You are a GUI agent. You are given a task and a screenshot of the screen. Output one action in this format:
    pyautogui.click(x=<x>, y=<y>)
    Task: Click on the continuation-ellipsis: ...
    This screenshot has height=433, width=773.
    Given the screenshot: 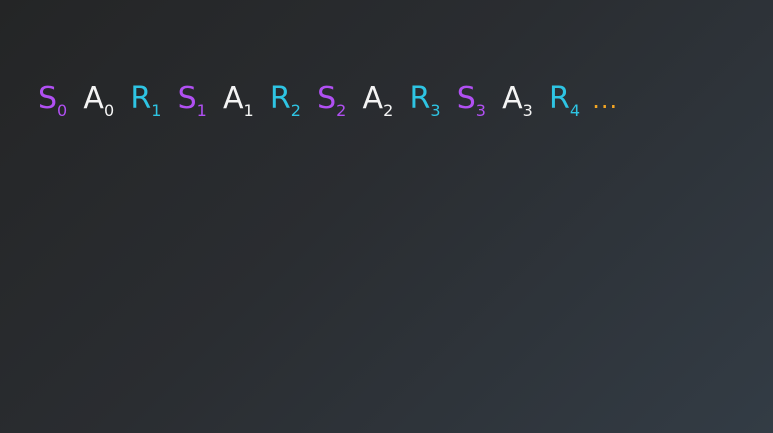 What is the action you would take?
    pyautogui.click(x=605, y=100)
    